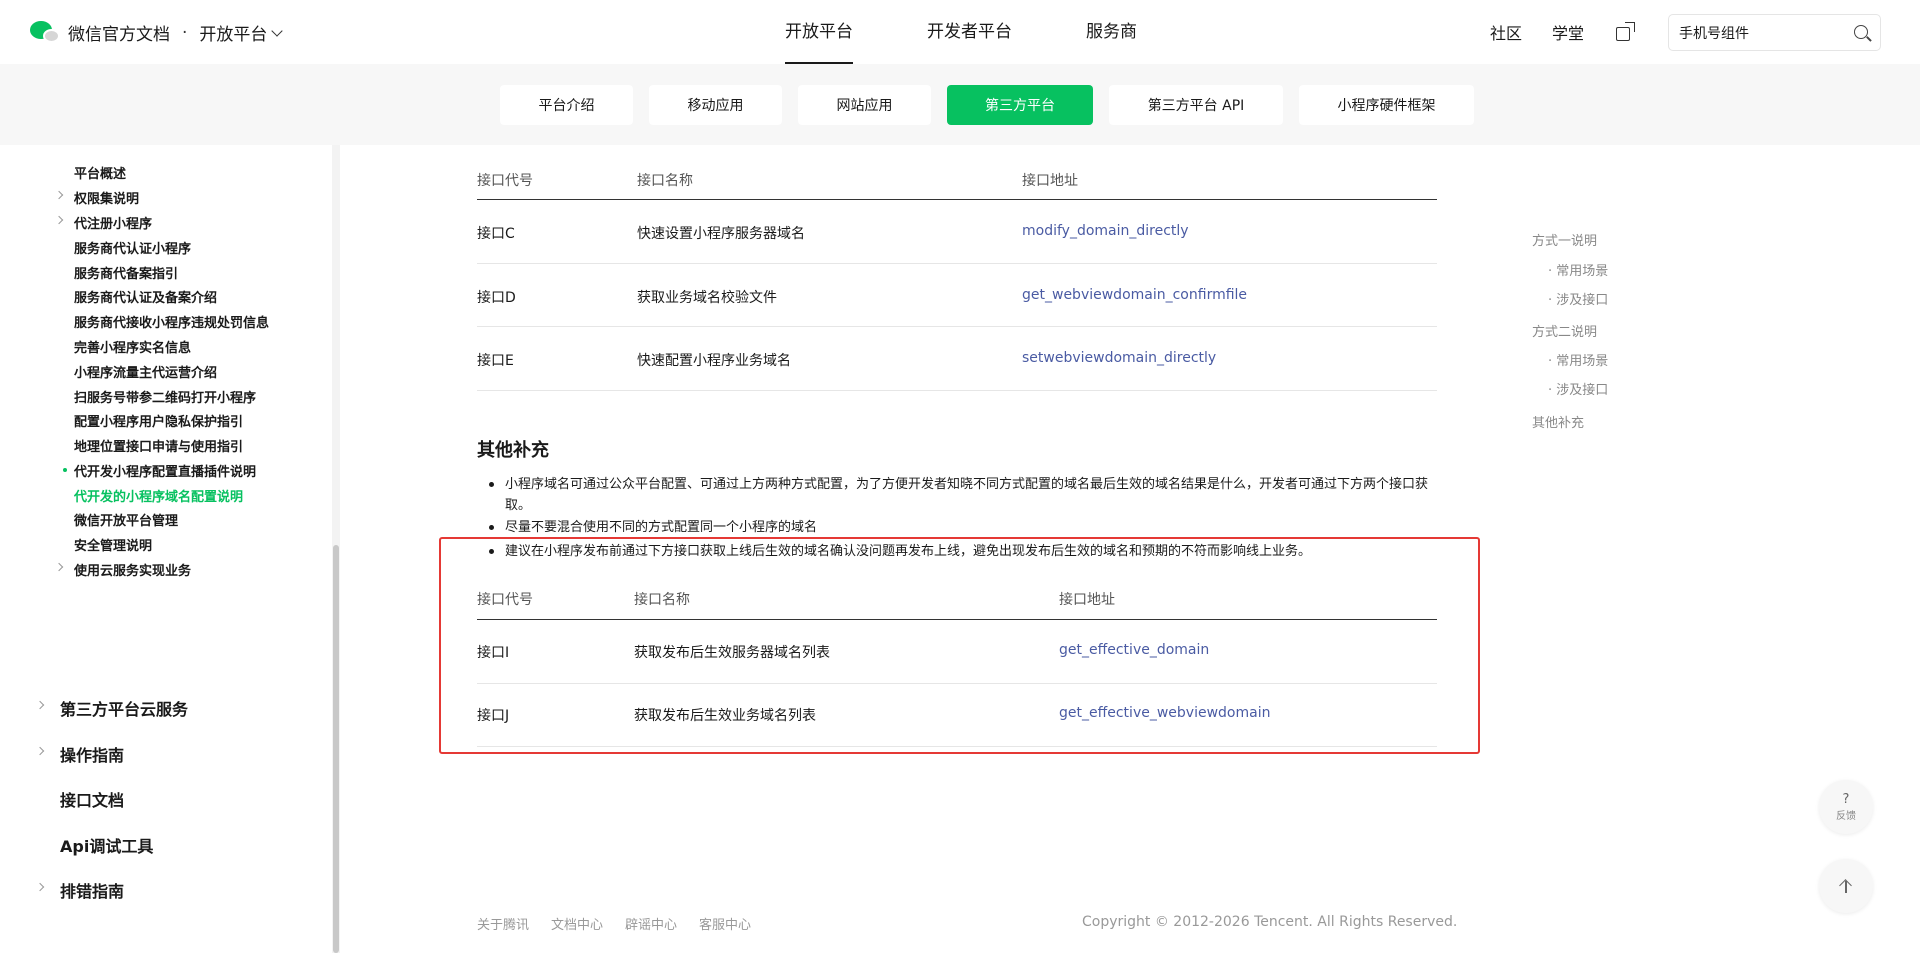 This screenshot has width=1920, height=953. I want to click on platform-selector: 开放平台, so click(241, 32).